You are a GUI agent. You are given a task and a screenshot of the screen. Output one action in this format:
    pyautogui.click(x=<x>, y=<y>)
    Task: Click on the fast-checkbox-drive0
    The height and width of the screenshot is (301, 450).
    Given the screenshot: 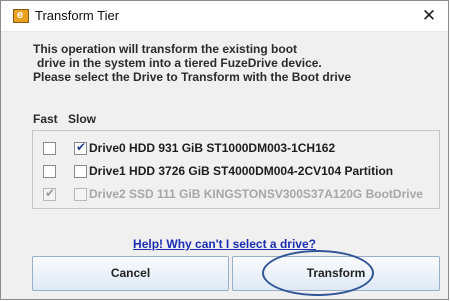 What is the action you would take?
    pyautogui.click(x=49, y=148)
    